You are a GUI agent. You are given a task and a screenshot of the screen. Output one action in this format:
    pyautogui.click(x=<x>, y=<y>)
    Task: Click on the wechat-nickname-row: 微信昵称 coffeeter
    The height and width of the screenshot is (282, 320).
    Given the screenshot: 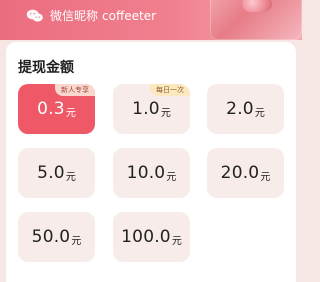 What is the action you would take?
    pyautogui.click(x=91, y=15)
    